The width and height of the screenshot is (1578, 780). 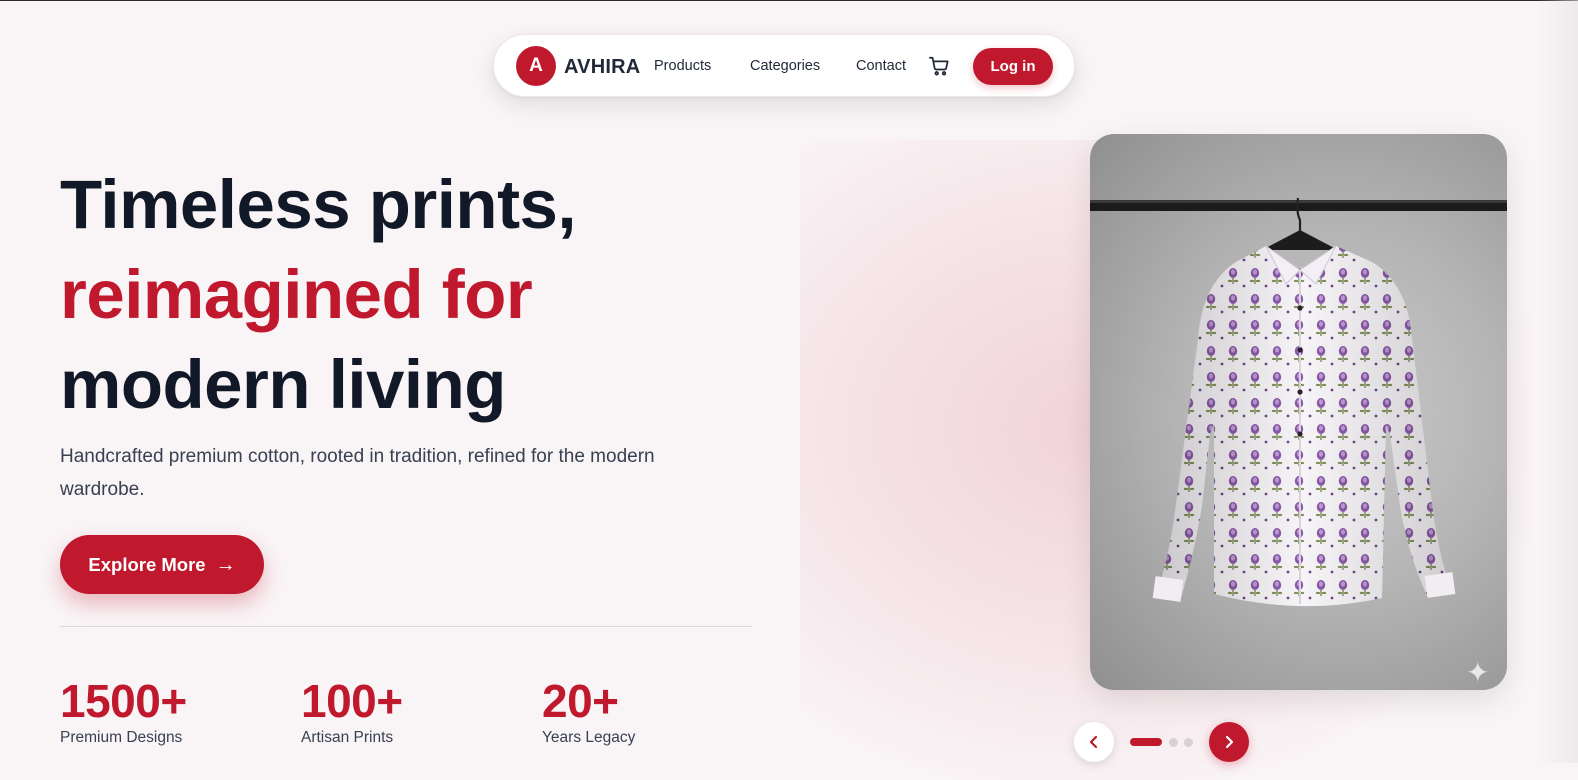 I want to click on cart-icon, so click(x=939, y=66).